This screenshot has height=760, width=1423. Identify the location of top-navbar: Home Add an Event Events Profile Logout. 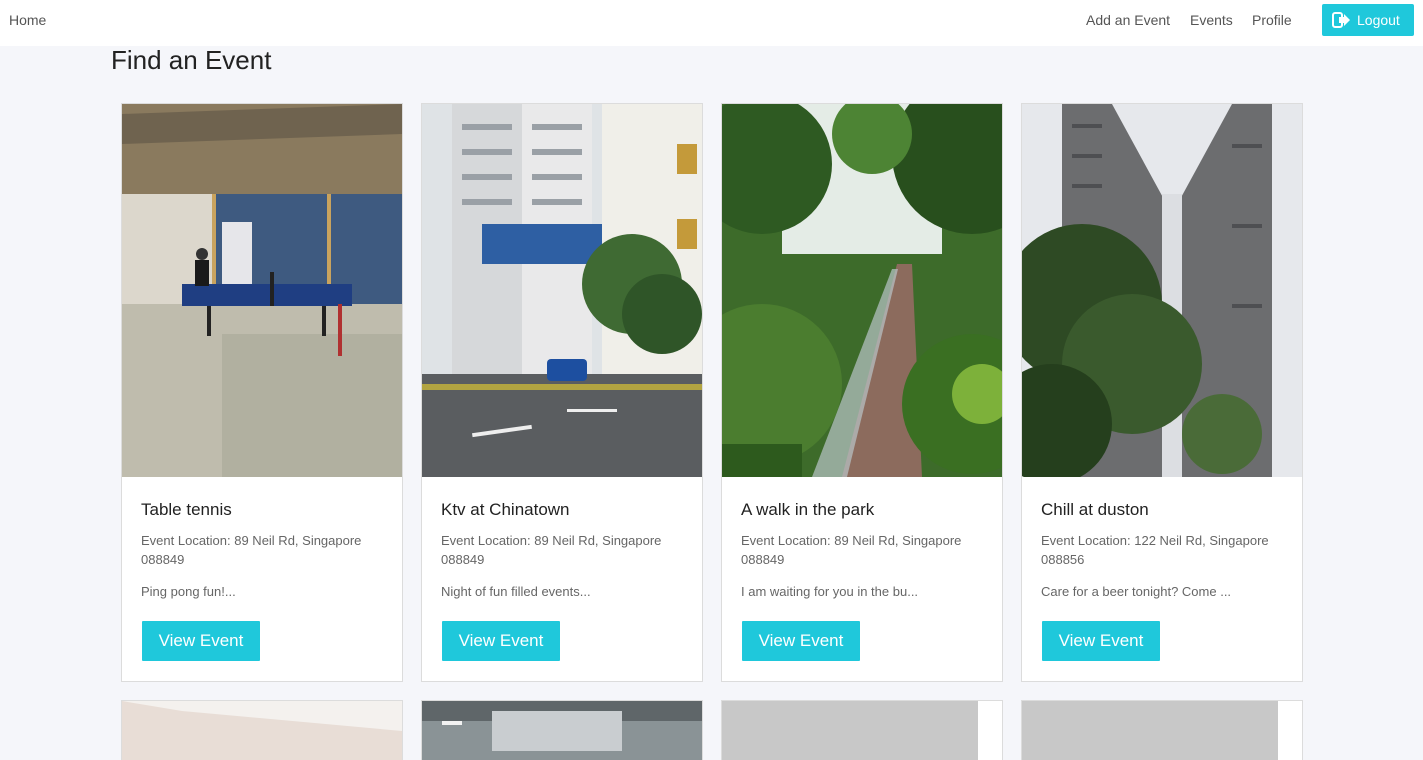
(711, 23).